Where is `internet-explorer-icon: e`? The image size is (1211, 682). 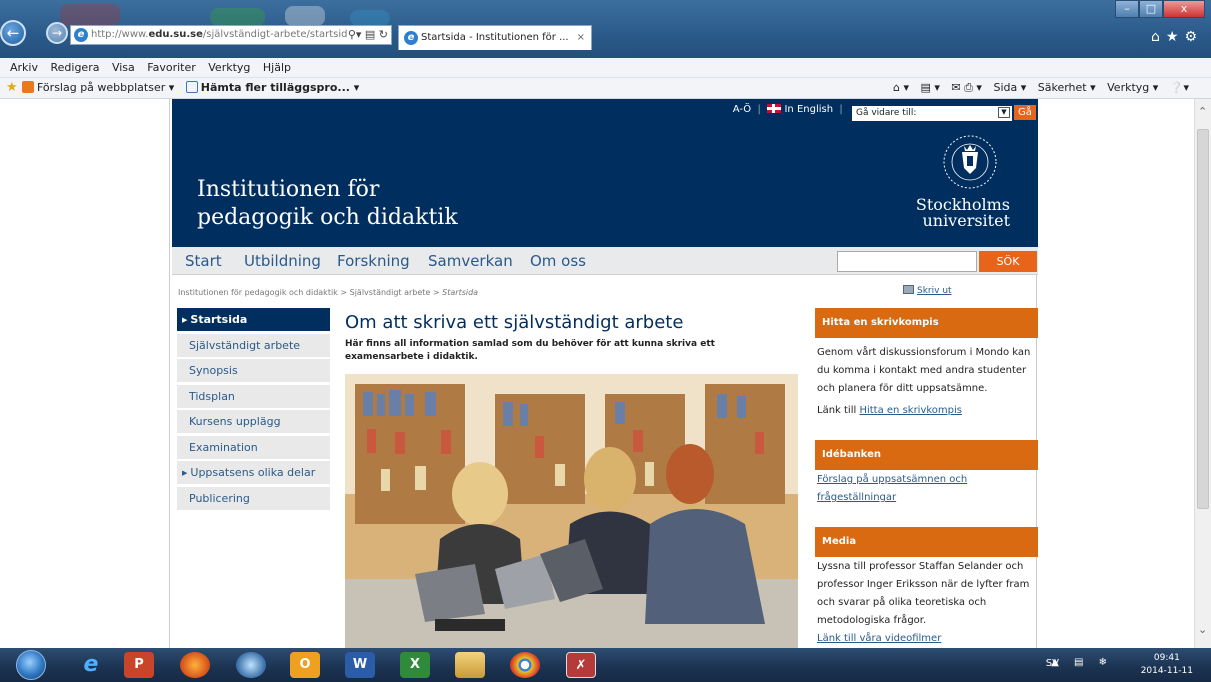
internet-explorer-icon: e is located at coordinates (91, 665).